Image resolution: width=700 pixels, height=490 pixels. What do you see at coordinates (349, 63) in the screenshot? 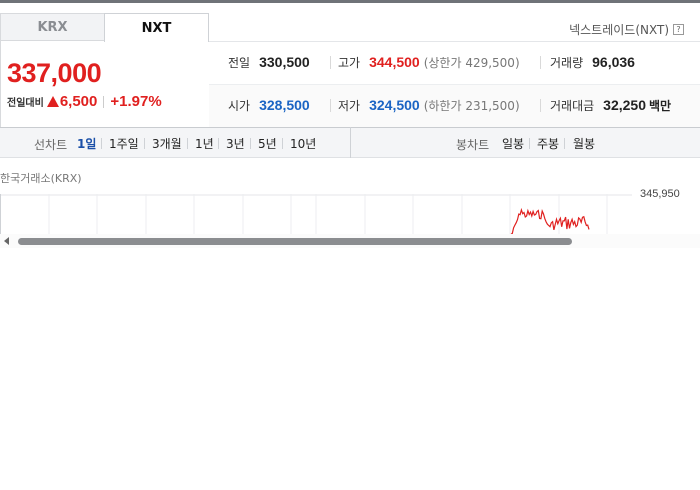
I see `stat-label: 고가` at bounding box center [349, 63].